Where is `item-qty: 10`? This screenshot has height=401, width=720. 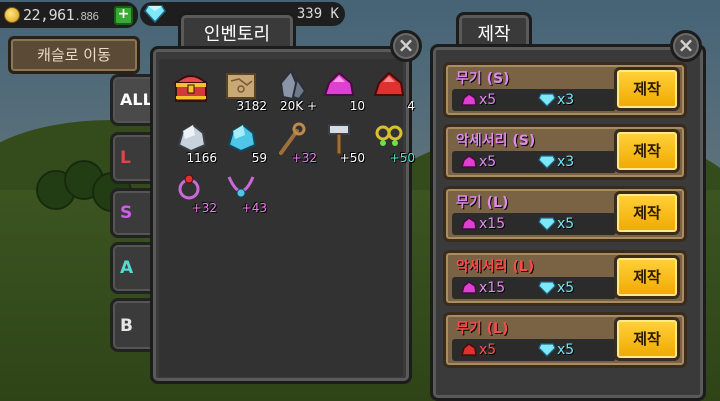
item-qty: 10 is located at coordinates (357, 106).